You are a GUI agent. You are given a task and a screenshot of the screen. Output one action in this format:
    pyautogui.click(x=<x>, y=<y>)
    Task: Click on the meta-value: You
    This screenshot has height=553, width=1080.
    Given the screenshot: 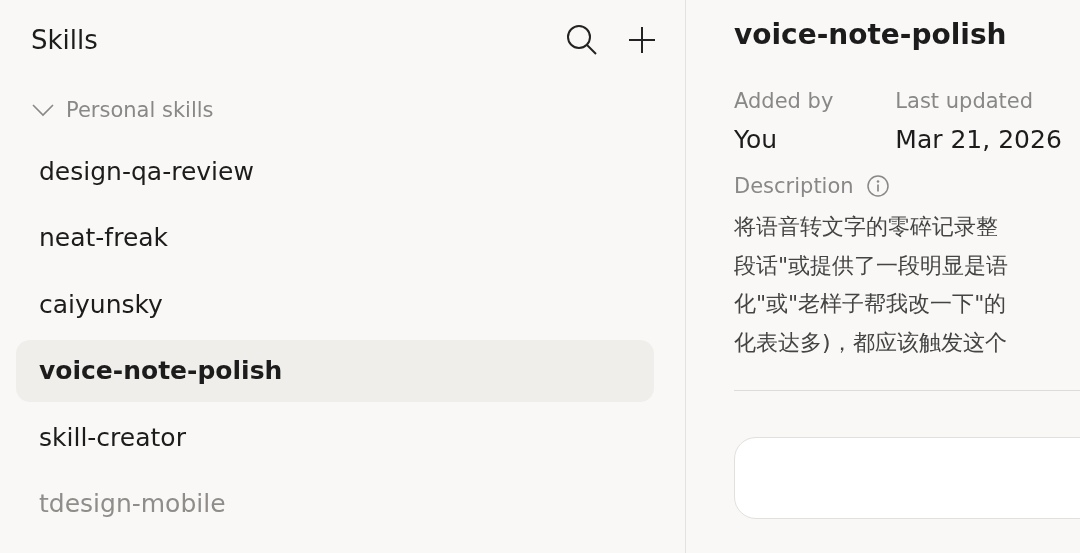 What is the action you would take?
    pyautogui.click(x=756, y=139)
    